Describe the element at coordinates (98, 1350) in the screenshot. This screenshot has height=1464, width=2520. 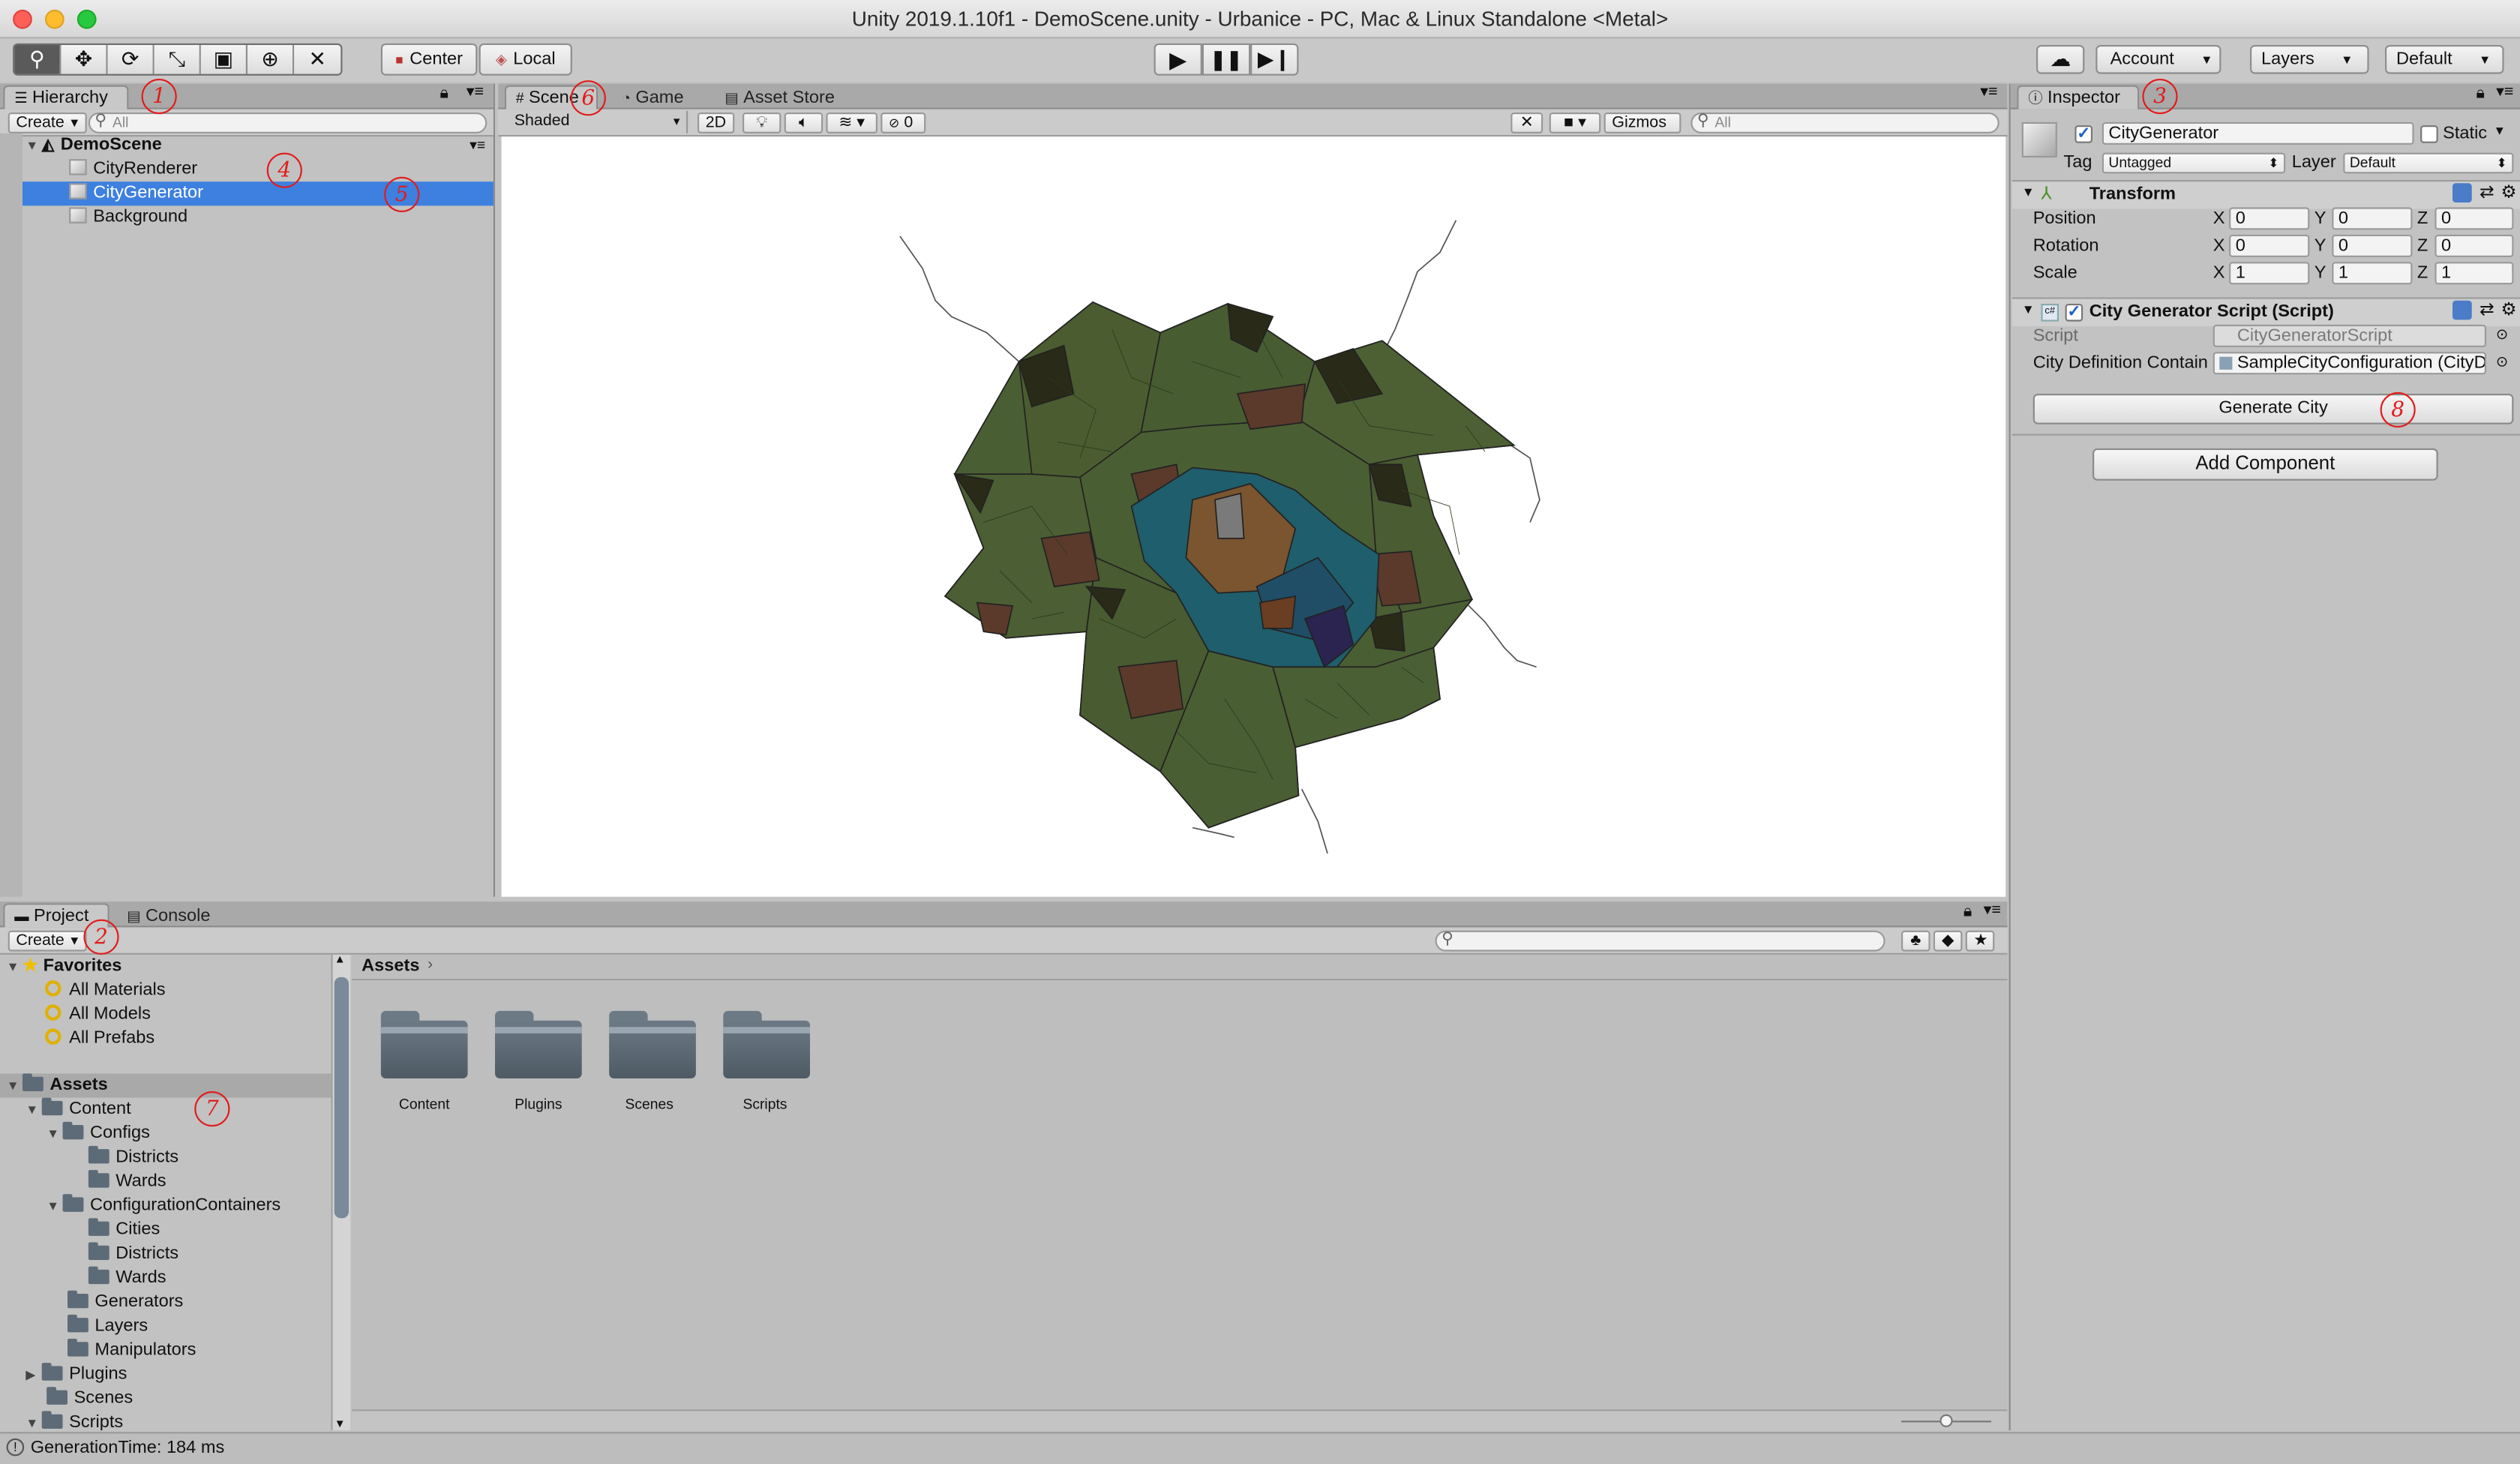
I see `tree-item-manipulators: Manipulators` at that location.